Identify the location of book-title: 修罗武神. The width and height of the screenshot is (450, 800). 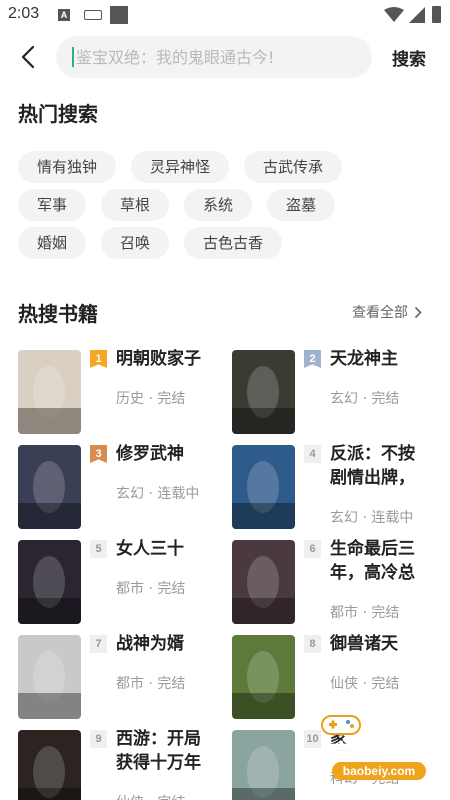
(164, 454).